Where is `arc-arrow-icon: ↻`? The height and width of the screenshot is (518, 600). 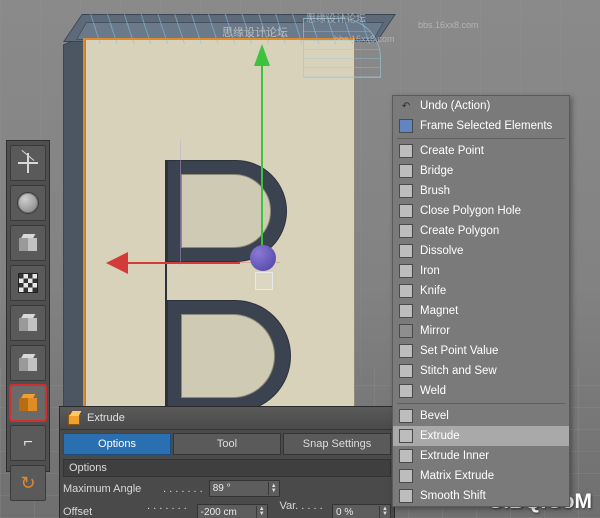
arc-arrow-icon: ↻ is located at coordinates (28, 483).